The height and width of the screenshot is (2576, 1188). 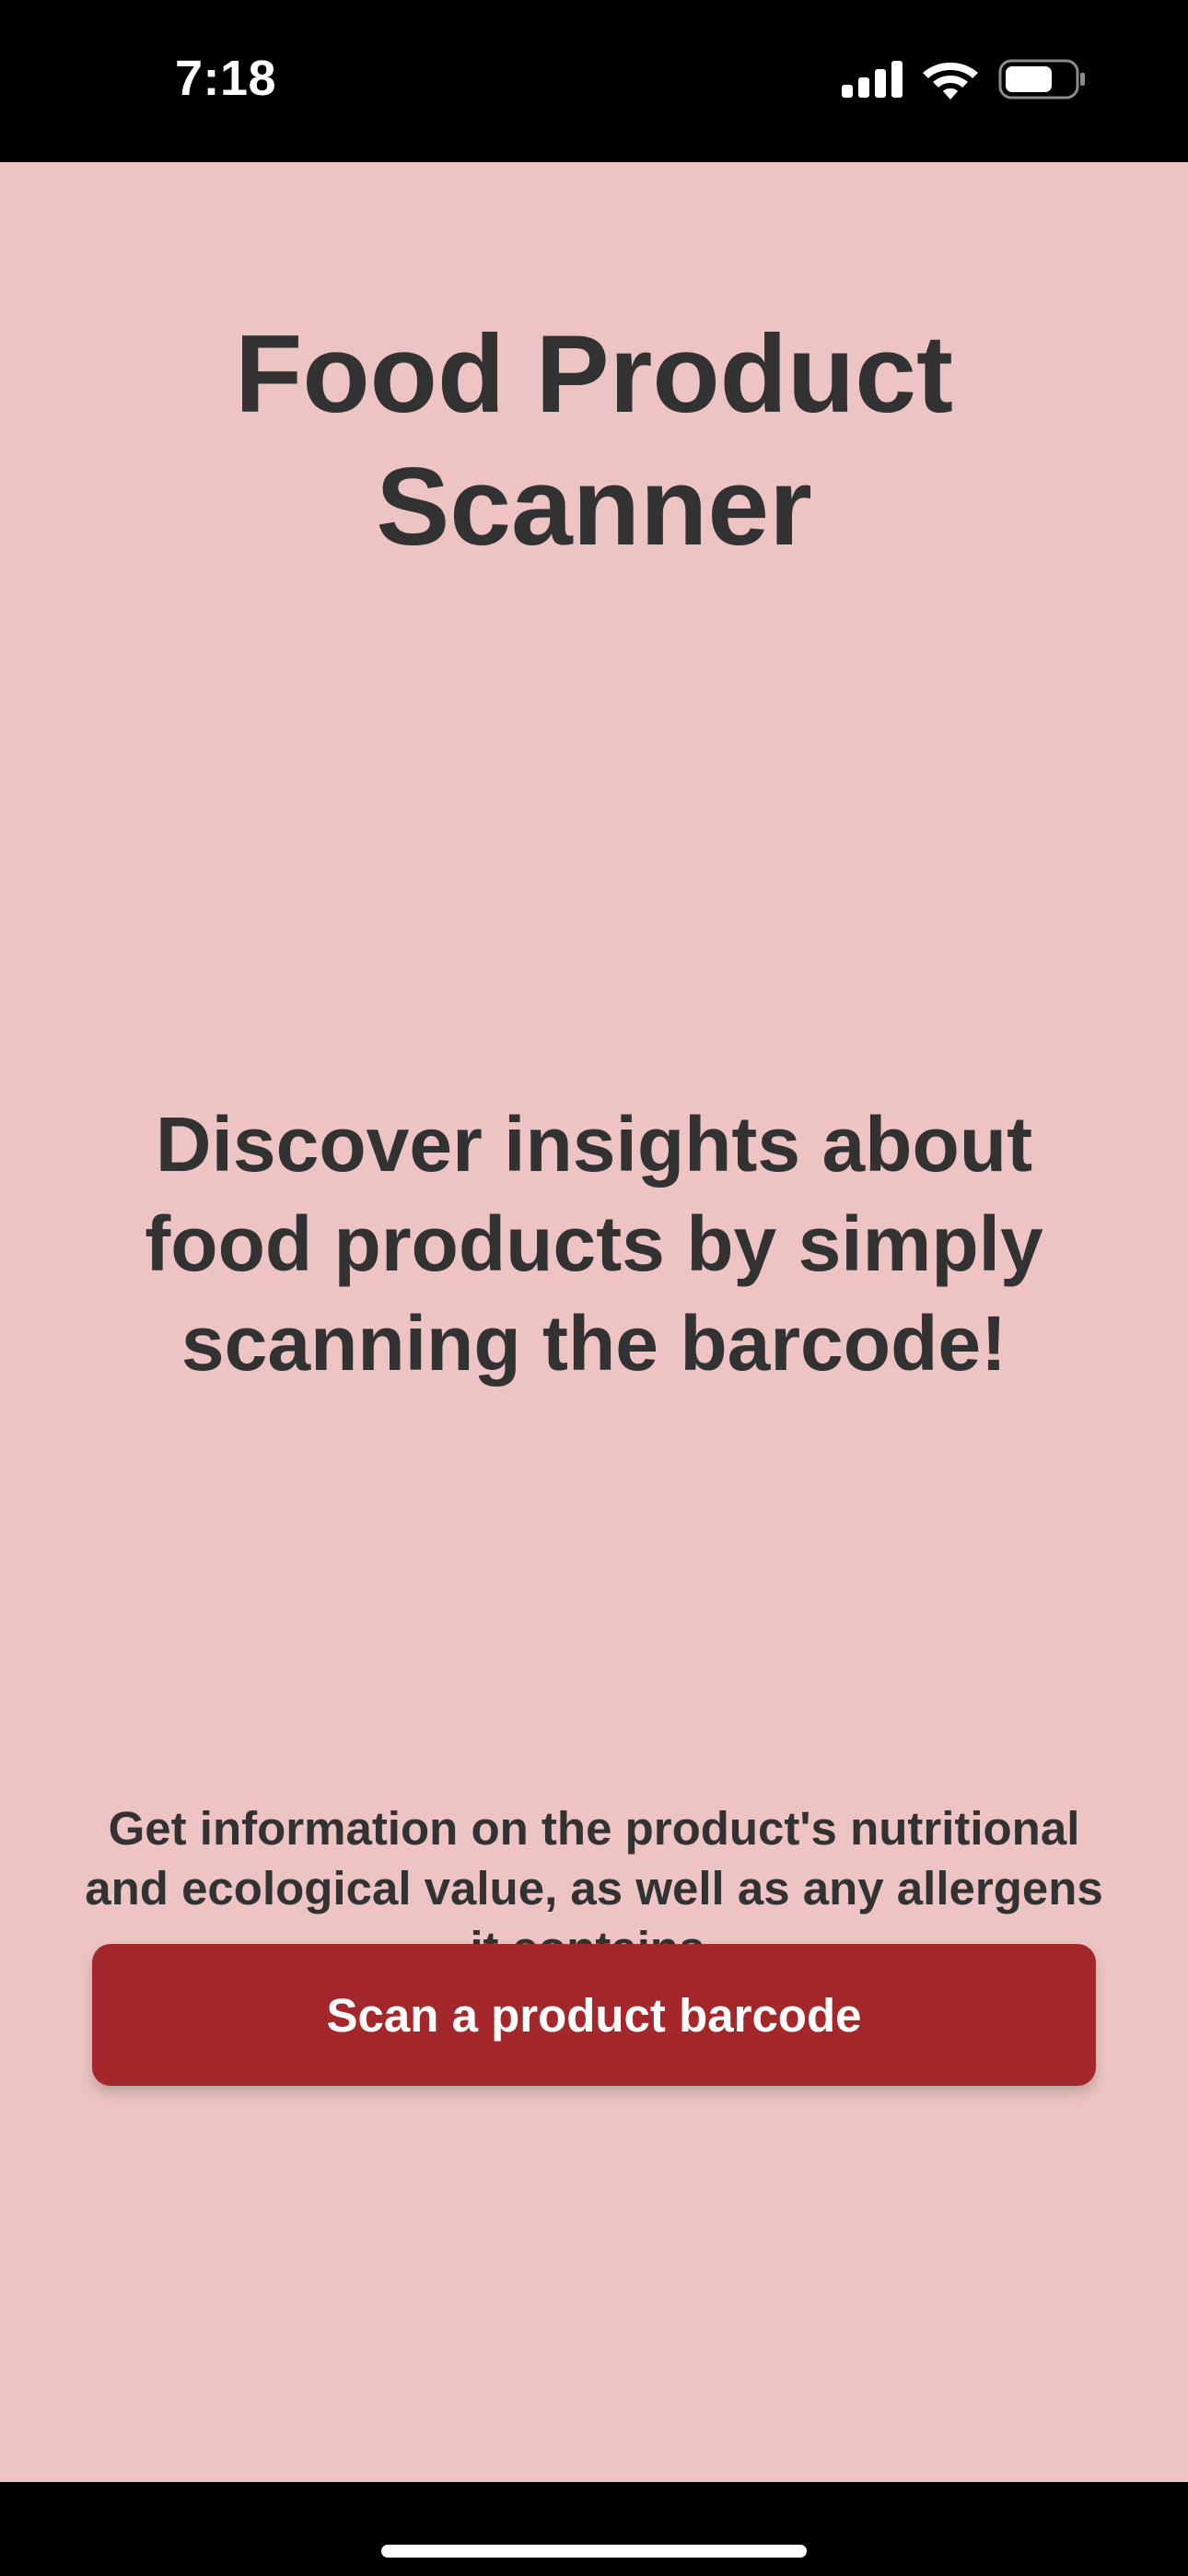 I want to click on status-time: 7:18, so click(x=226, y=78).